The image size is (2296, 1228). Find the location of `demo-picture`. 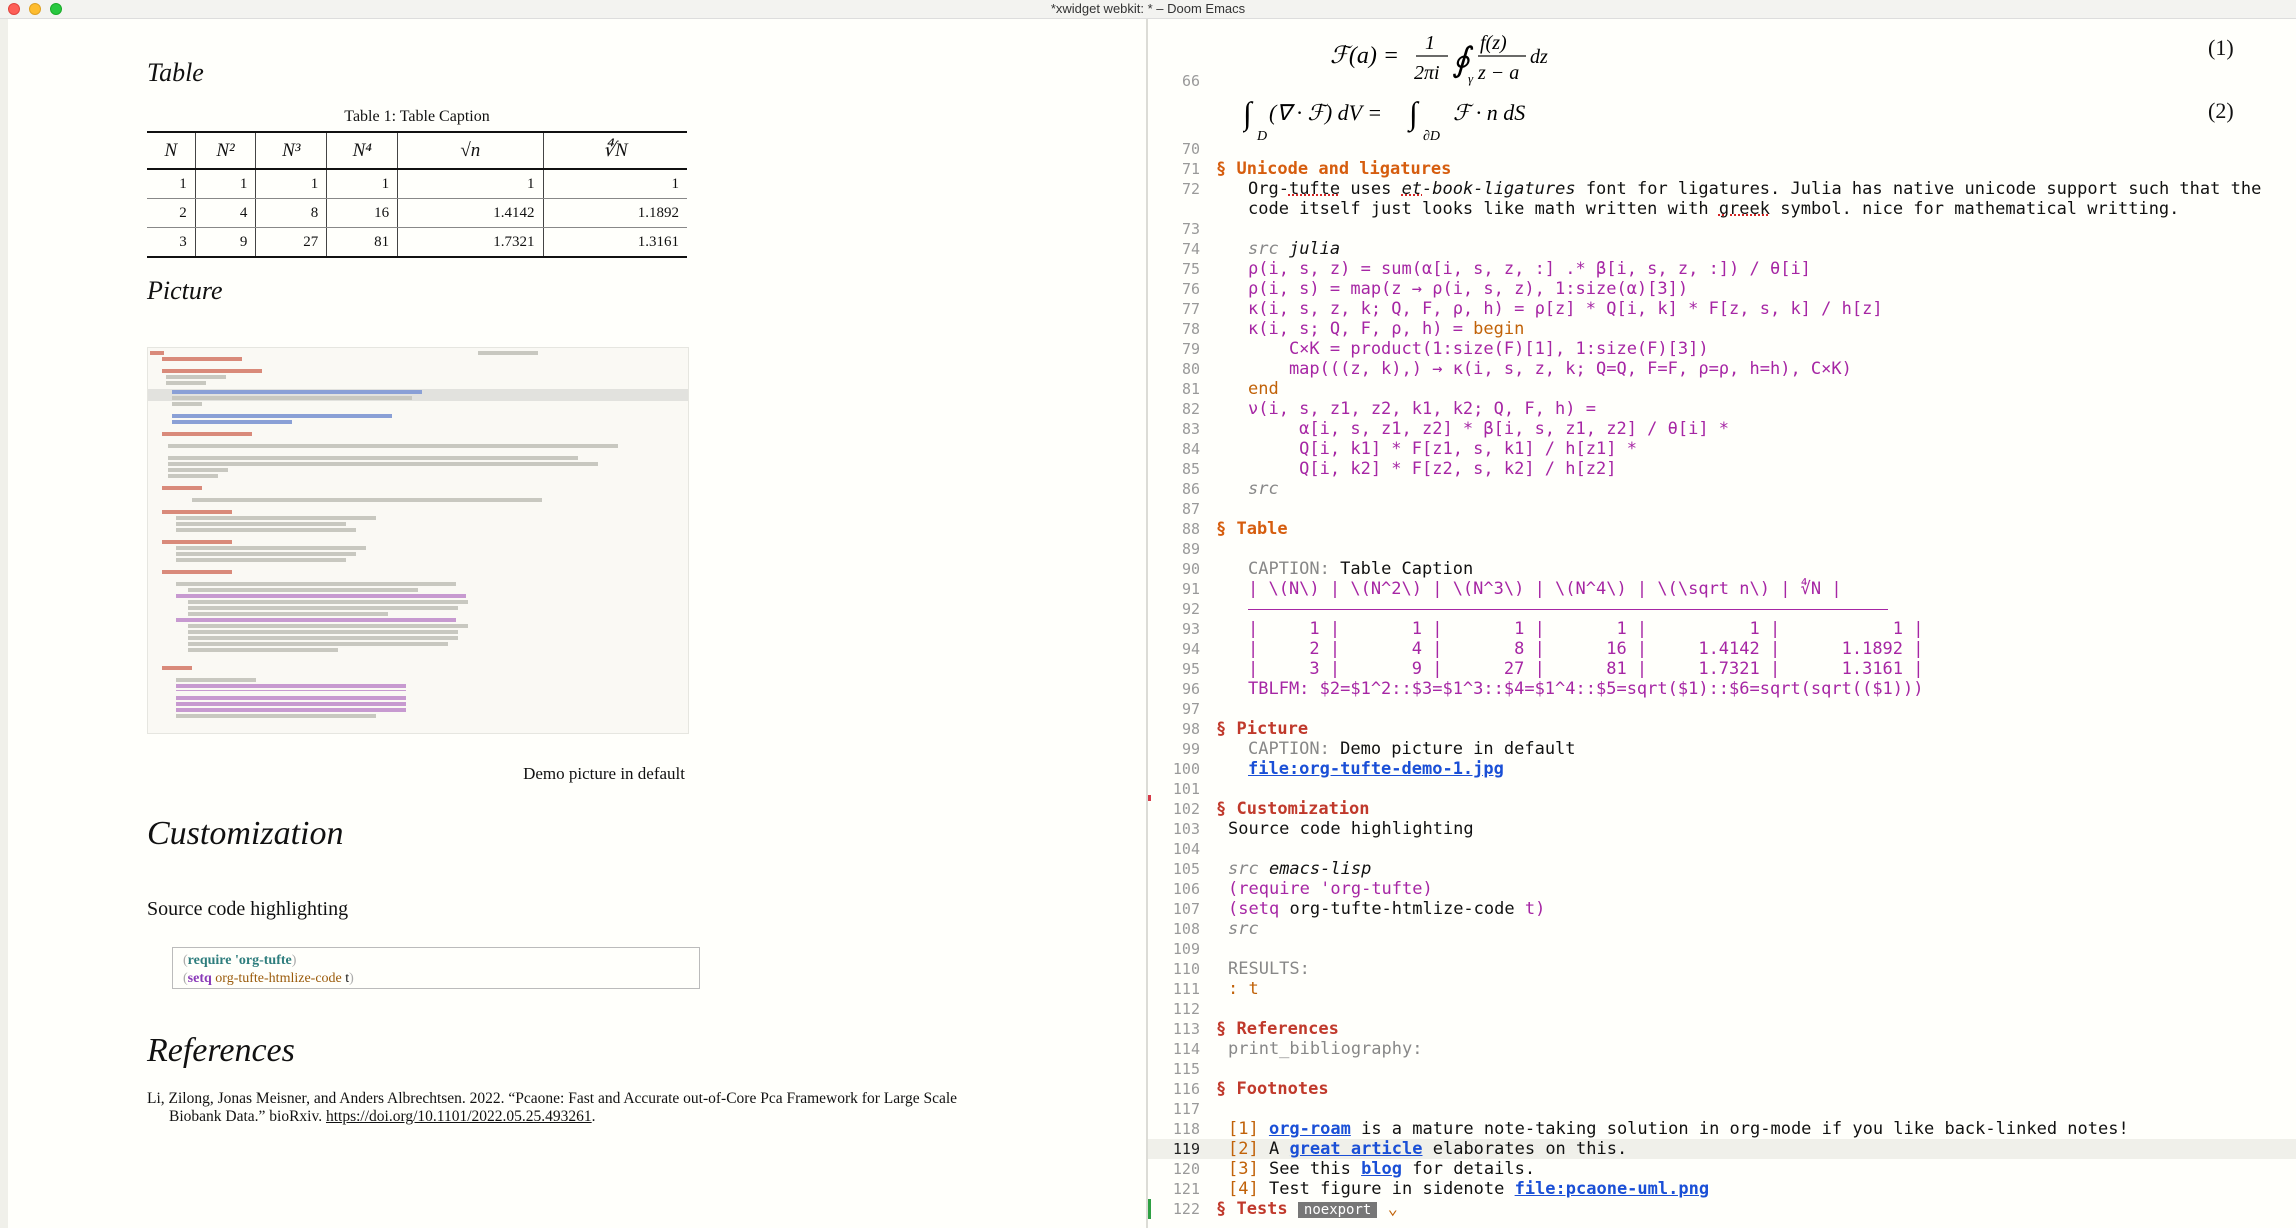

demo-picture is located at coordinates (418, 540).